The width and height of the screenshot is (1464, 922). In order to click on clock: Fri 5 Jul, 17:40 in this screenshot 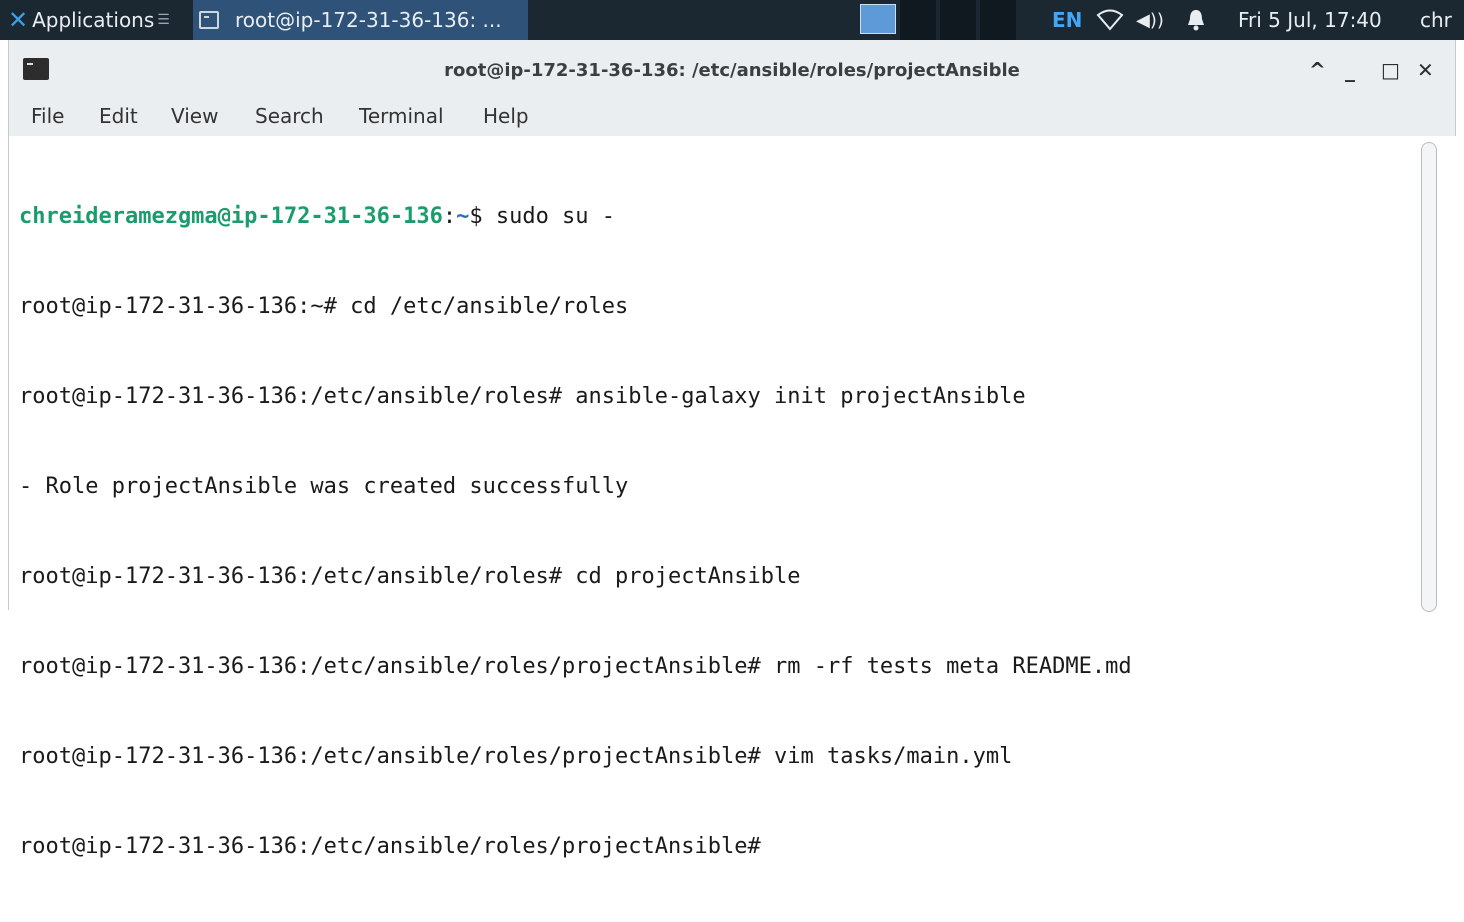, I will do `click(1310, 20)`.